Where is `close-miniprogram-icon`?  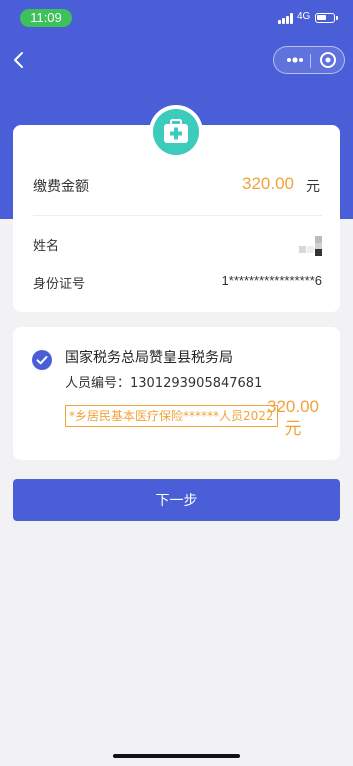
close-miniprogram-icon is located at coordinates (328, 60).